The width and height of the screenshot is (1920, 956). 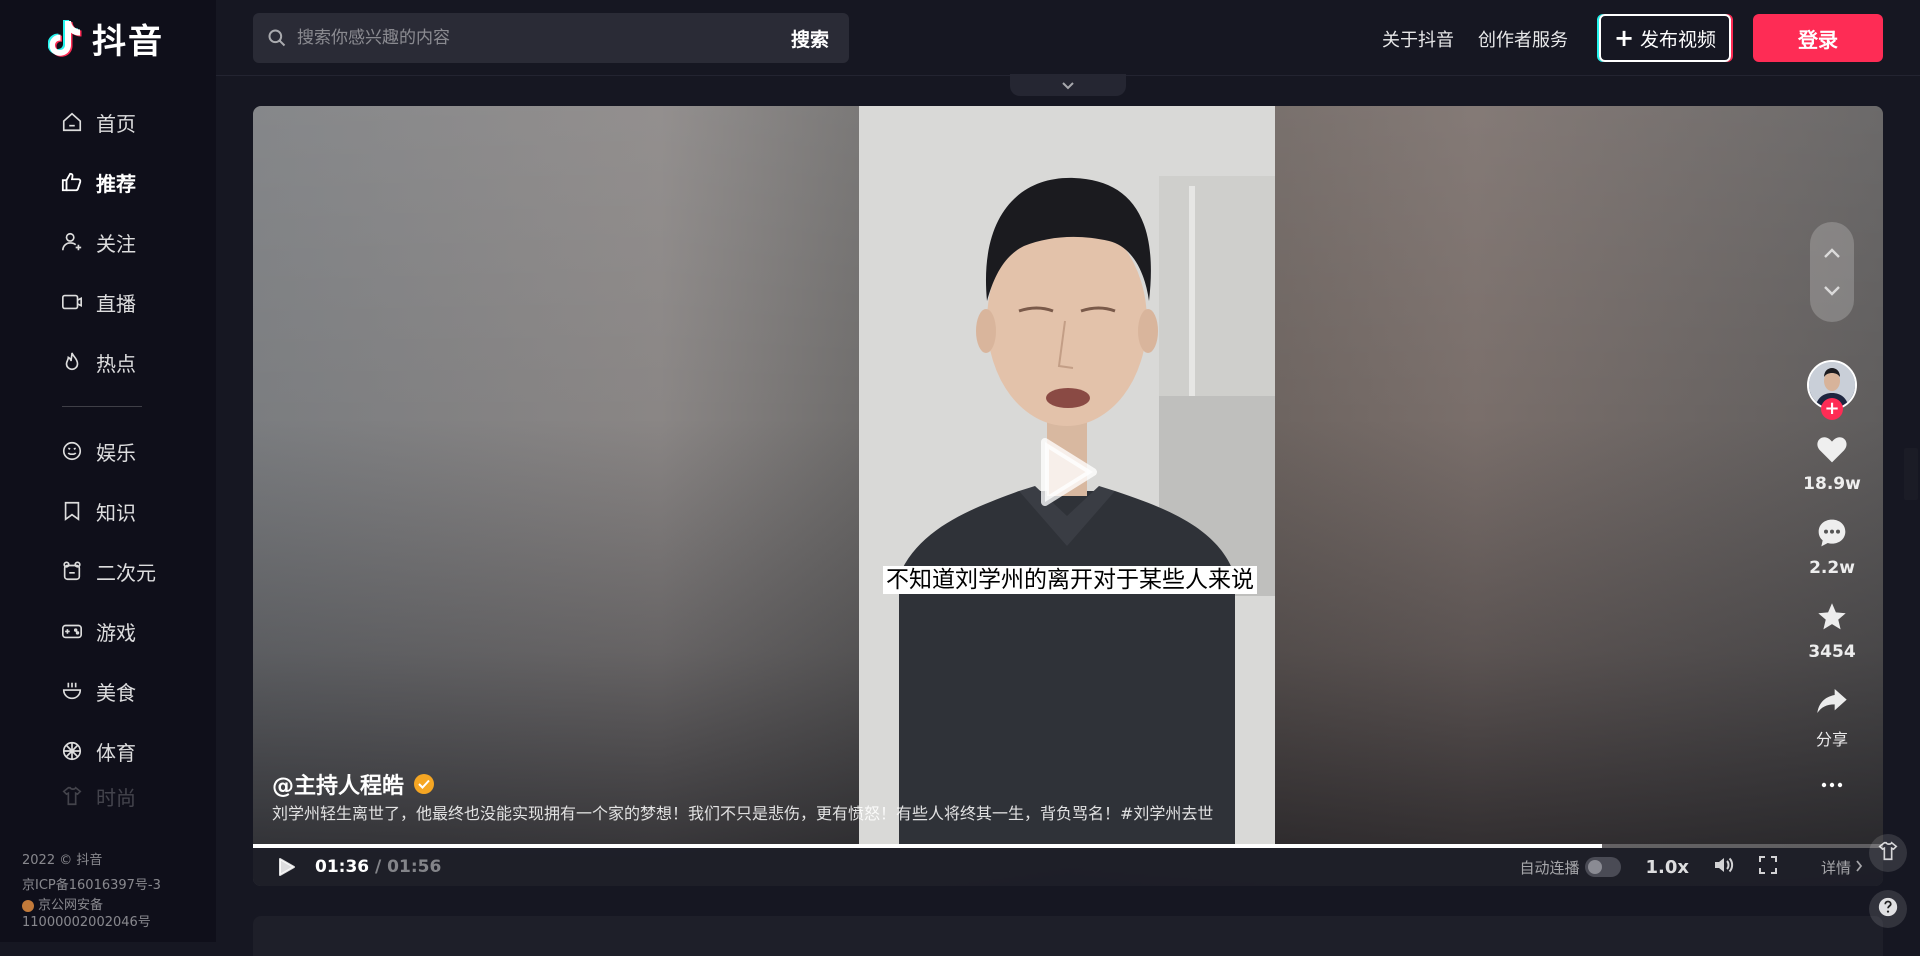 I want to click on heart-icon, so click(x=1832, y=451).